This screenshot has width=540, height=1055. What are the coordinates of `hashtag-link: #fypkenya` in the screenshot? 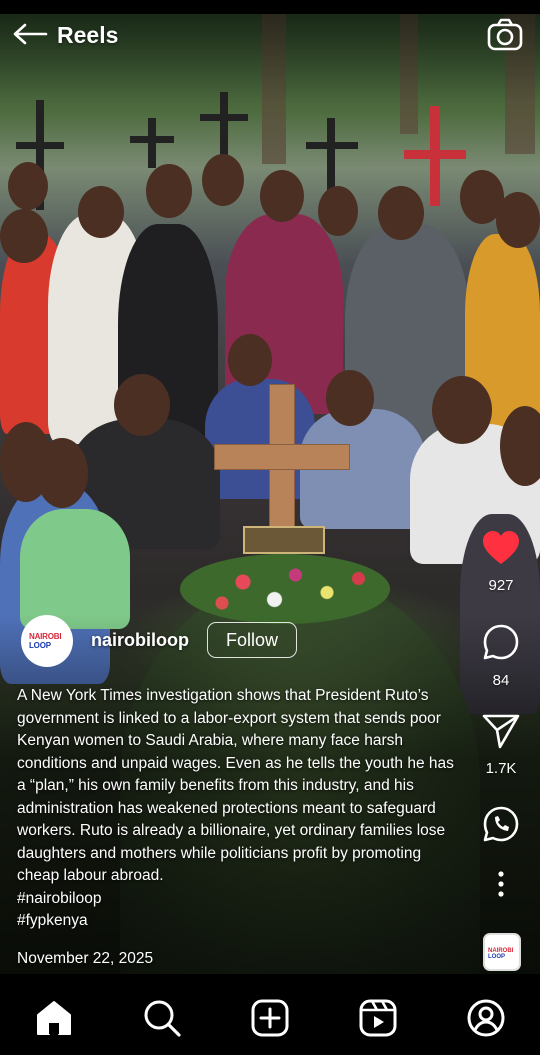 It's located at (237, 921).